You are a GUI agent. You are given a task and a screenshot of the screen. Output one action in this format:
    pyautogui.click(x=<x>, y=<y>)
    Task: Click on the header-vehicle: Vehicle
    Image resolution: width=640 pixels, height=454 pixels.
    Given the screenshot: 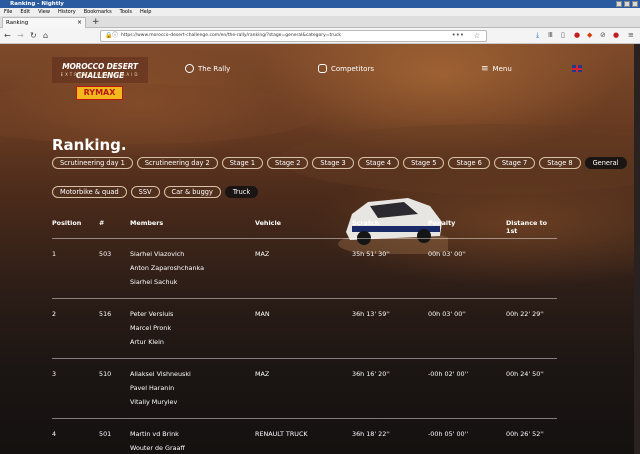 What is the action you would take?
    pyautogui.click(x=268, y=223)
    